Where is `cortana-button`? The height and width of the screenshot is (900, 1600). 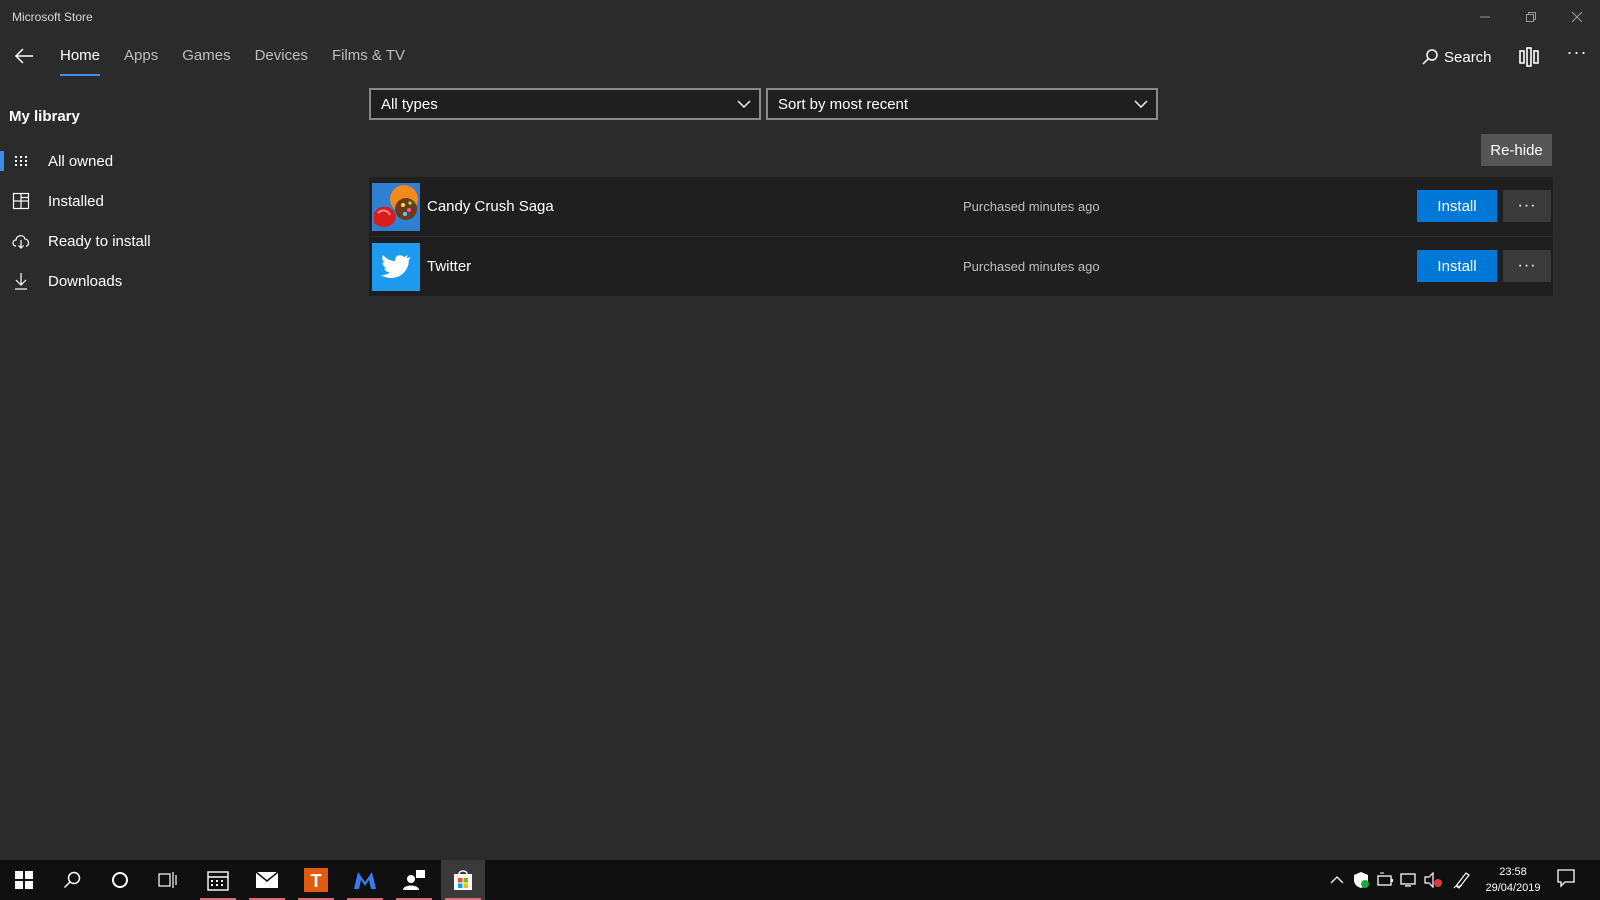
cortana-button is located at coordinates (120, 880).